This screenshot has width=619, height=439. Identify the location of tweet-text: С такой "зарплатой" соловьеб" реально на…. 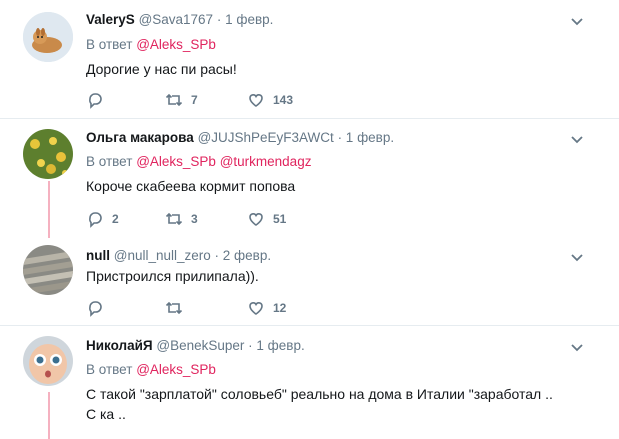
(319, 394).